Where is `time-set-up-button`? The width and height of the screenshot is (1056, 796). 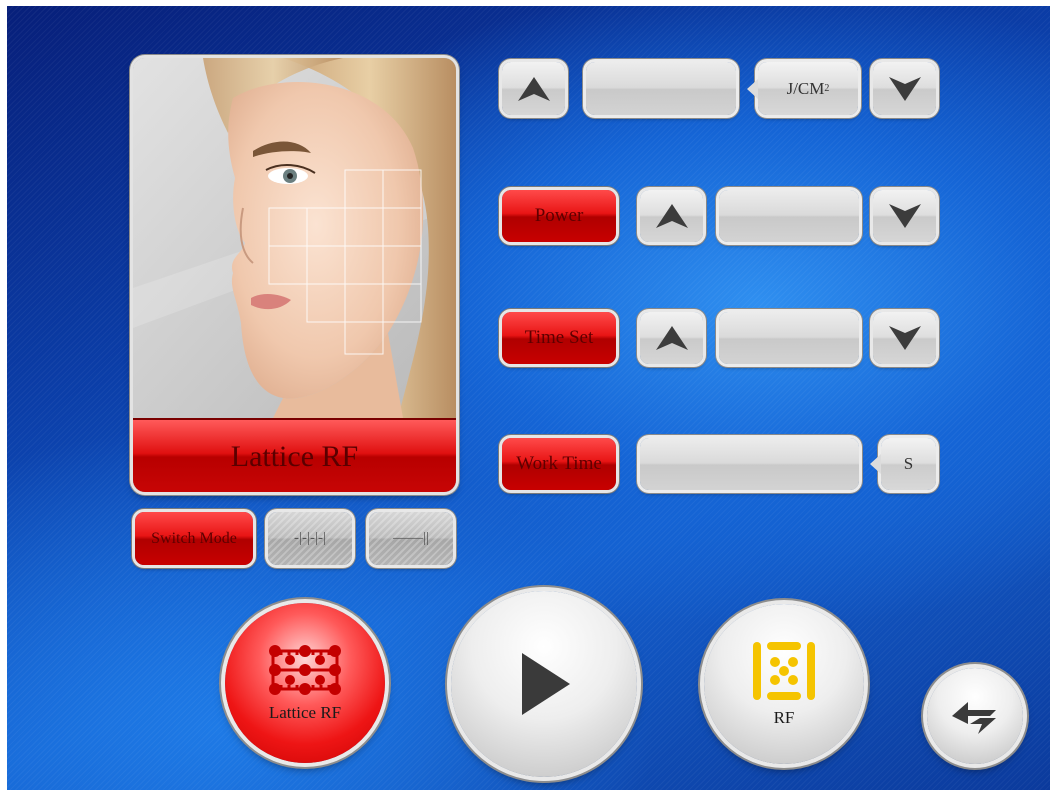
time-set-up-button is located at coordinates (671, 338).